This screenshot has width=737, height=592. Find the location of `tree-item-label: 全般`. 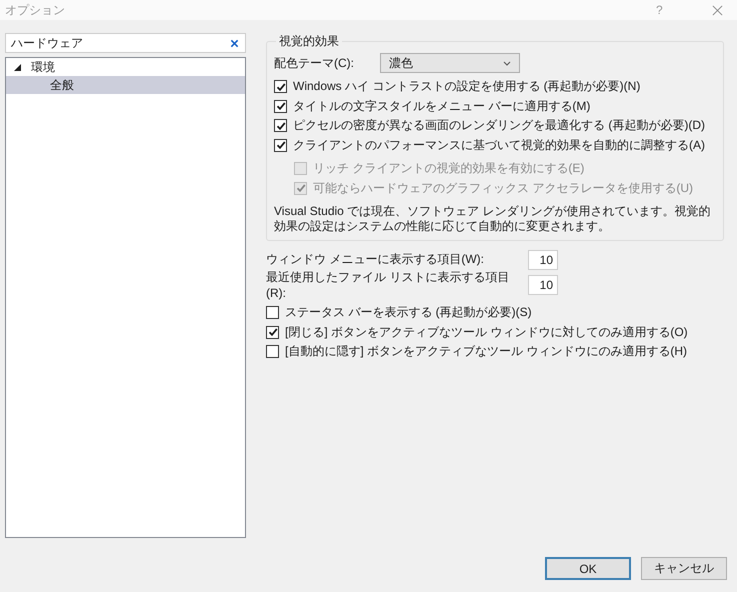

tree-item-label: 全般 is located at coordinates (62, 85).